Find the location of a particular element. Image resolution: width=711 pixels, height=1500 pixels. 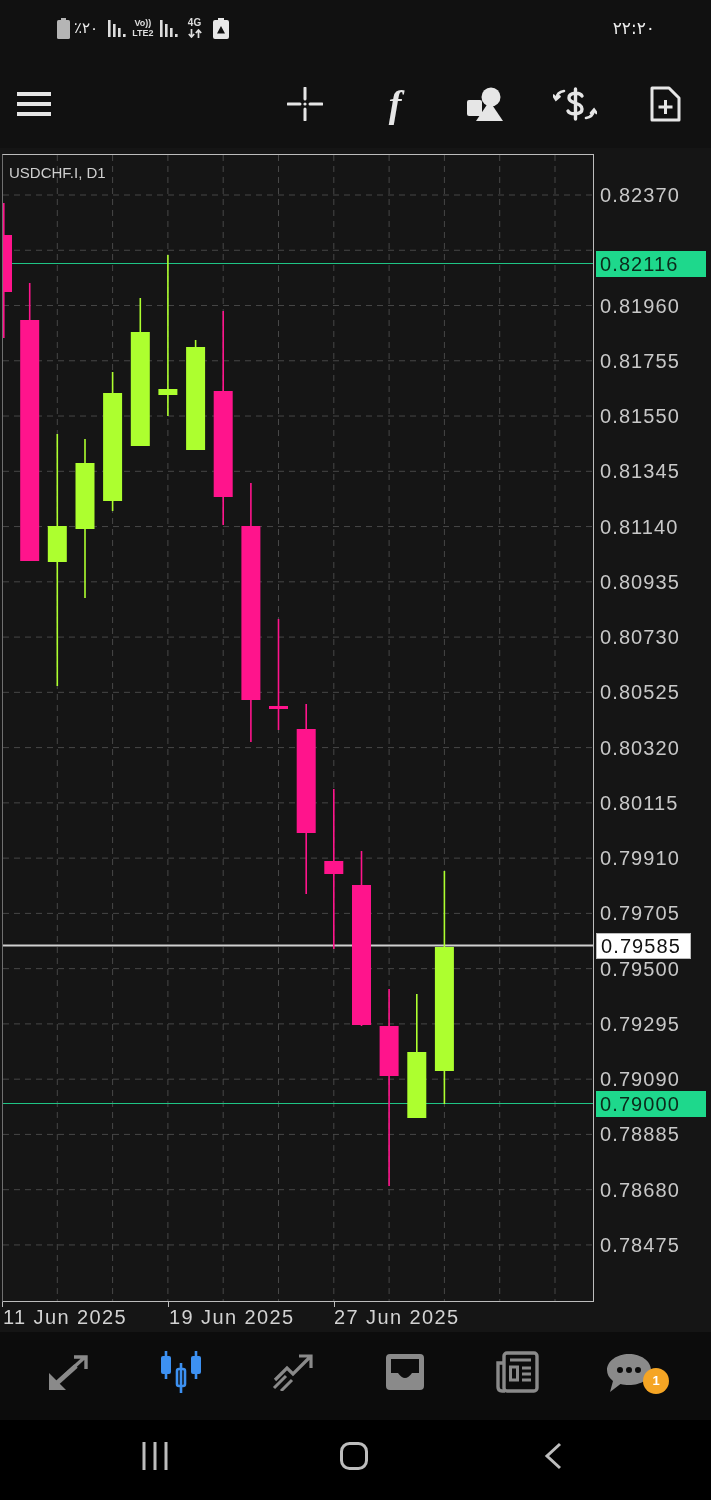

chat-bubble-icon is located at coordinates (629, 1372).